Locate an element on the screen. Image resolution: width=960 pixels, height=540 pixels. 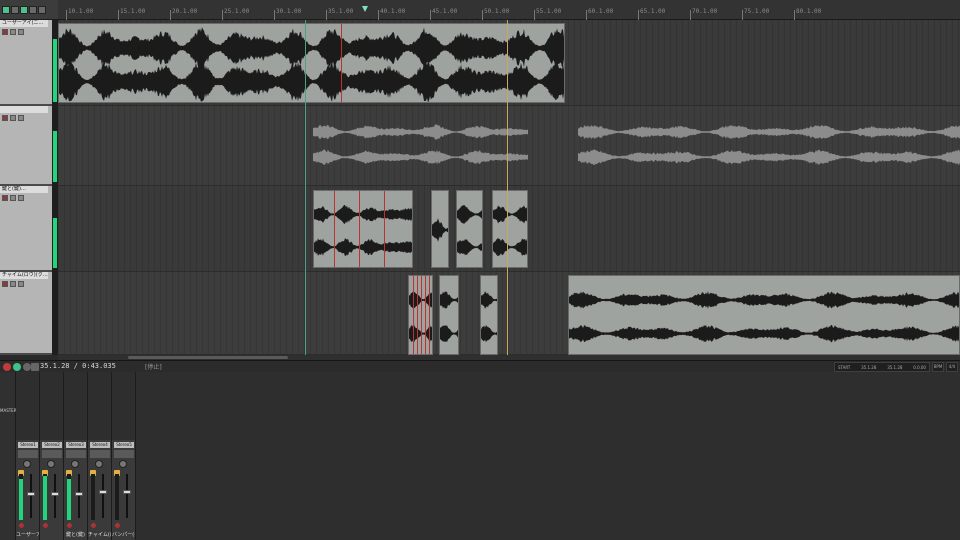
mixer-strip: Stereo4 チャイム(ロウ) is located at coordinates (100, 456).